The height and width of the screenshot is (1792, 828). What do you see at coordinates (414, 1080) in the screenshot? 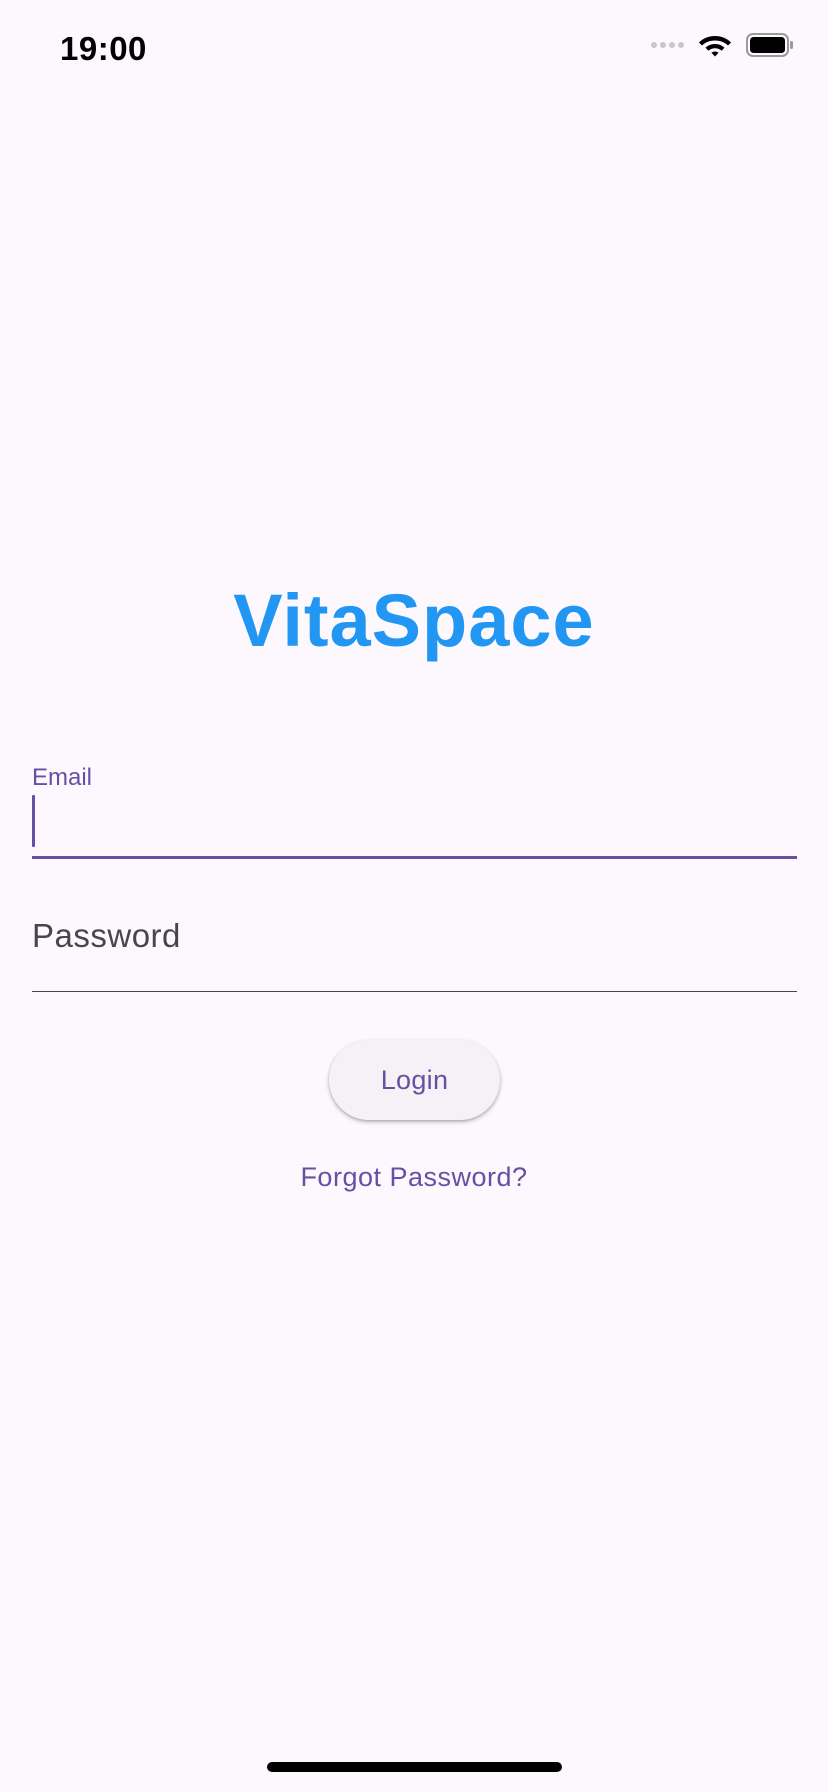
I see `login-button: Login` at bounding box center [414, 1080].